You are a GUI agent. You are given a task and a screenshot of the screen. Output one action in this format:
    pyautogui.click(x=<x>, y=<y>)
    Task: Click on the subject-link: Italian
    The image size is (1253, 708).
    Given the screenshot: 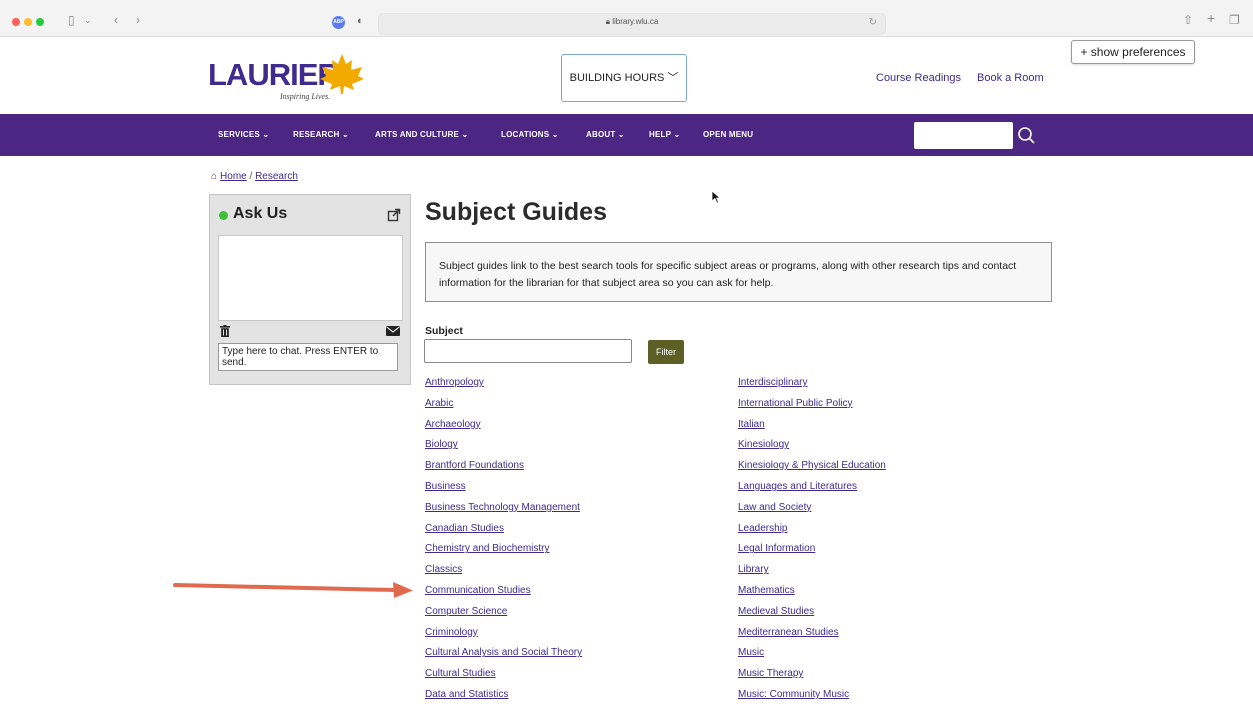 What is the action you would take?
    pyautogui.click(x=812, y=427)
    